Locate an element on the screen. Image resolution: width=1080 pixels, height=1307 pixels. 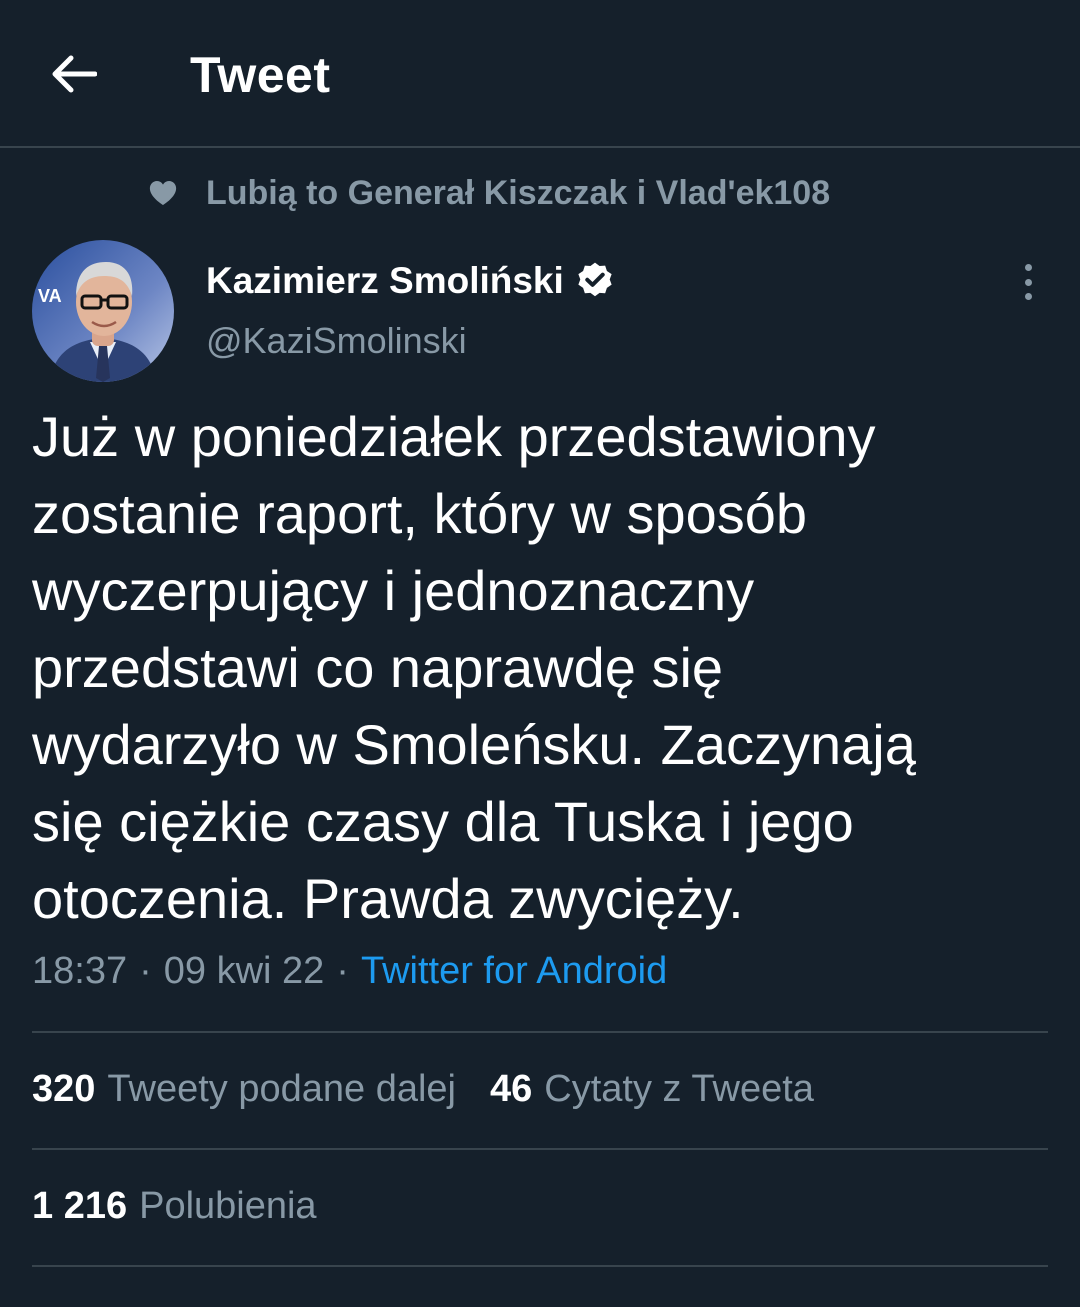
quotes-count: 46 is located at coordinates (511, 1089).